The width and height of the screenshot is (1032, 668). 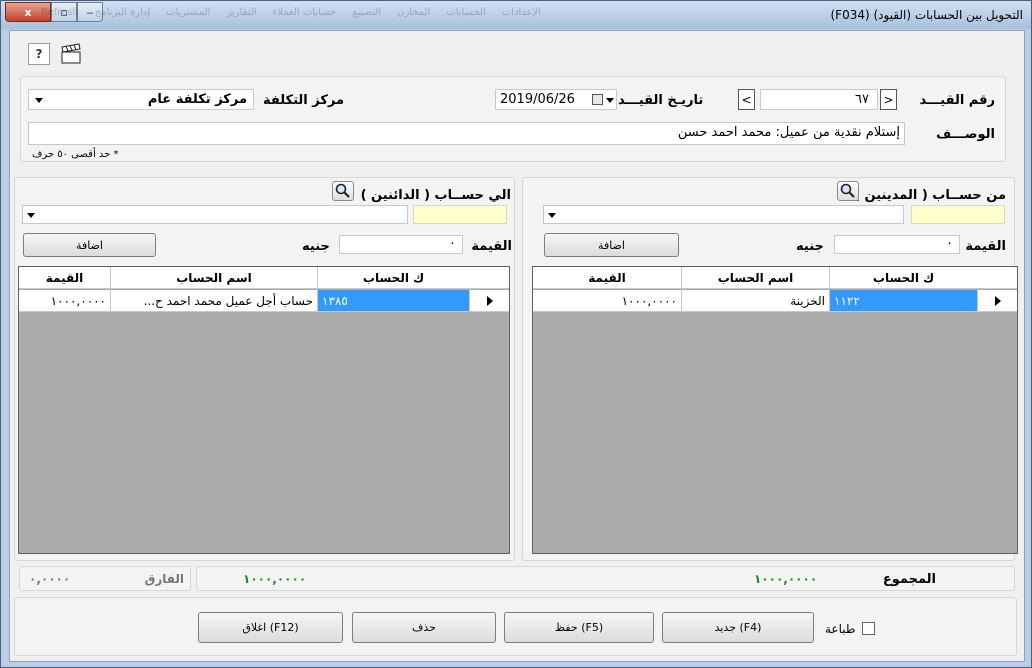 What do you see at coordinates (71, 54) in the screenshot?
I see `clapperboard-icon` at bounding box center [71, 54].